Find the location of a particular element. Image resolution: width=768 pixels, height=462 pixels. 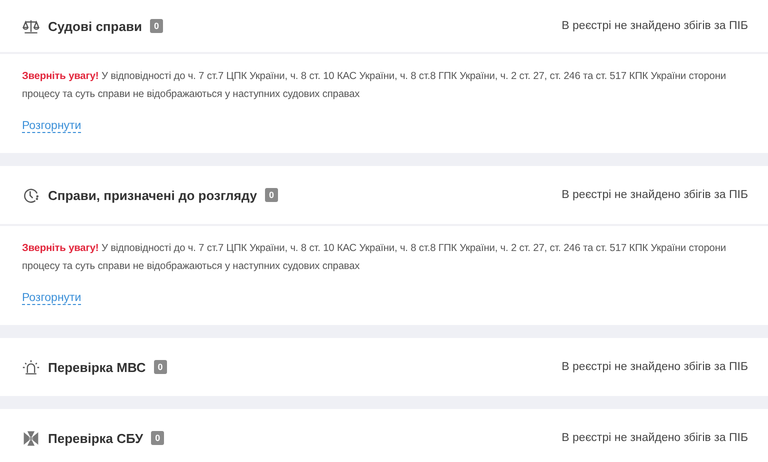

section-title: Судові справи is located at coordinates (95, 26).